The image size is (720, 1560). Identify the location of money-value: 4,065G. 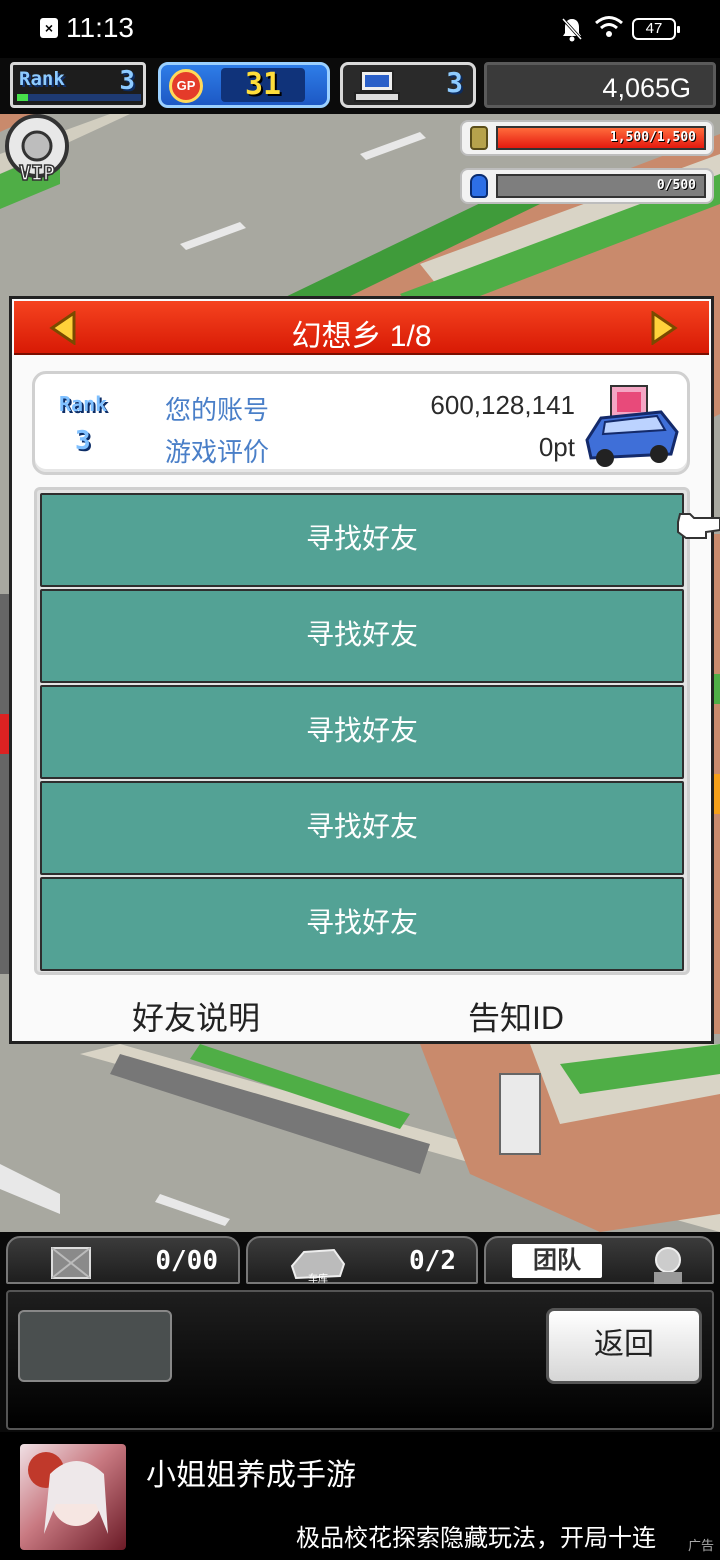
(646, 88).